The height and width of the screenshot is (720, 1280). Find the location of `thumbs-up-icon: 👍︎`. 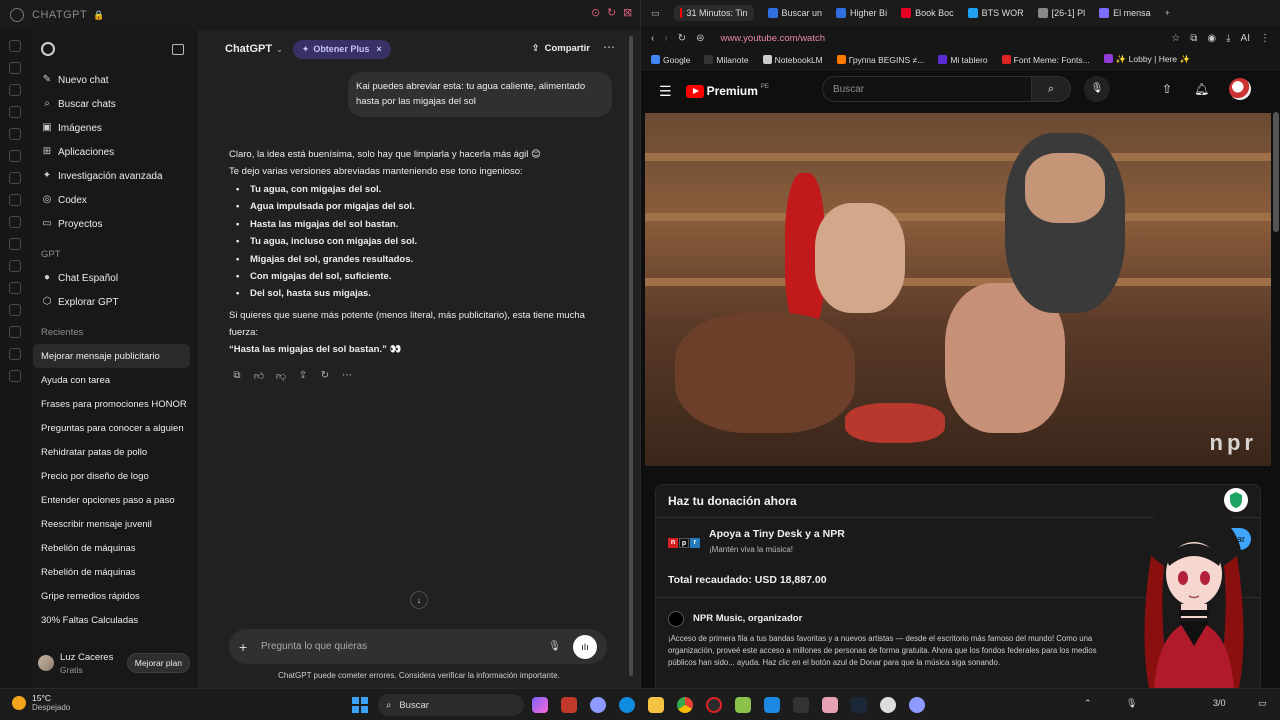

thumbs-up-icon: 👍︎ is located at coordinates (259, 376).